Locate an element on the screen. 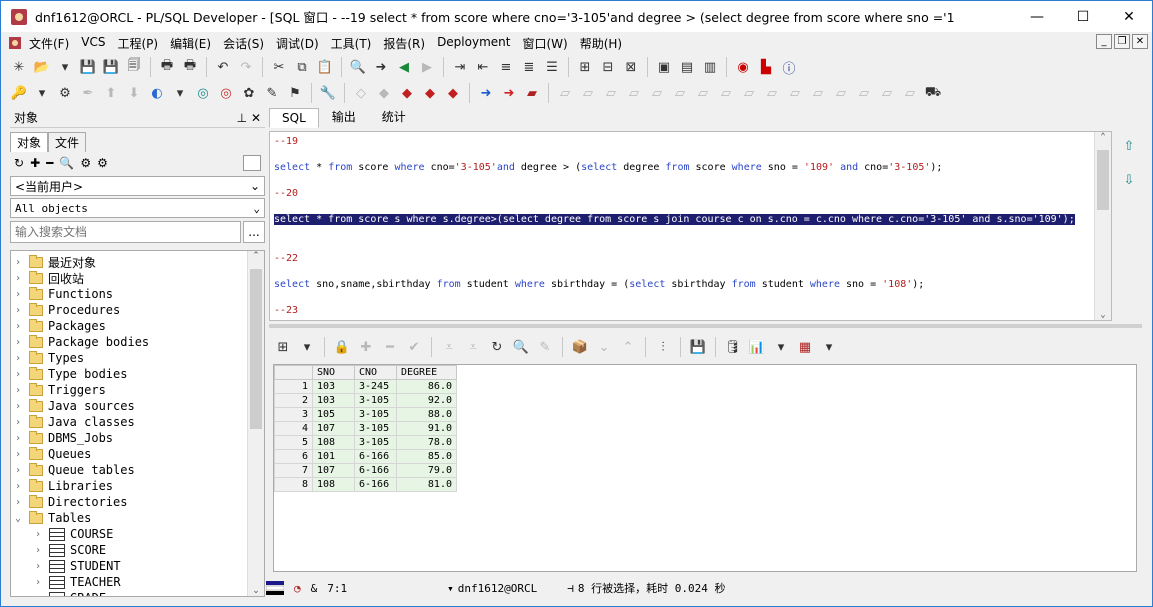  table-row: 2 103 3-105 92.0 is located at coordinates (365, 400).